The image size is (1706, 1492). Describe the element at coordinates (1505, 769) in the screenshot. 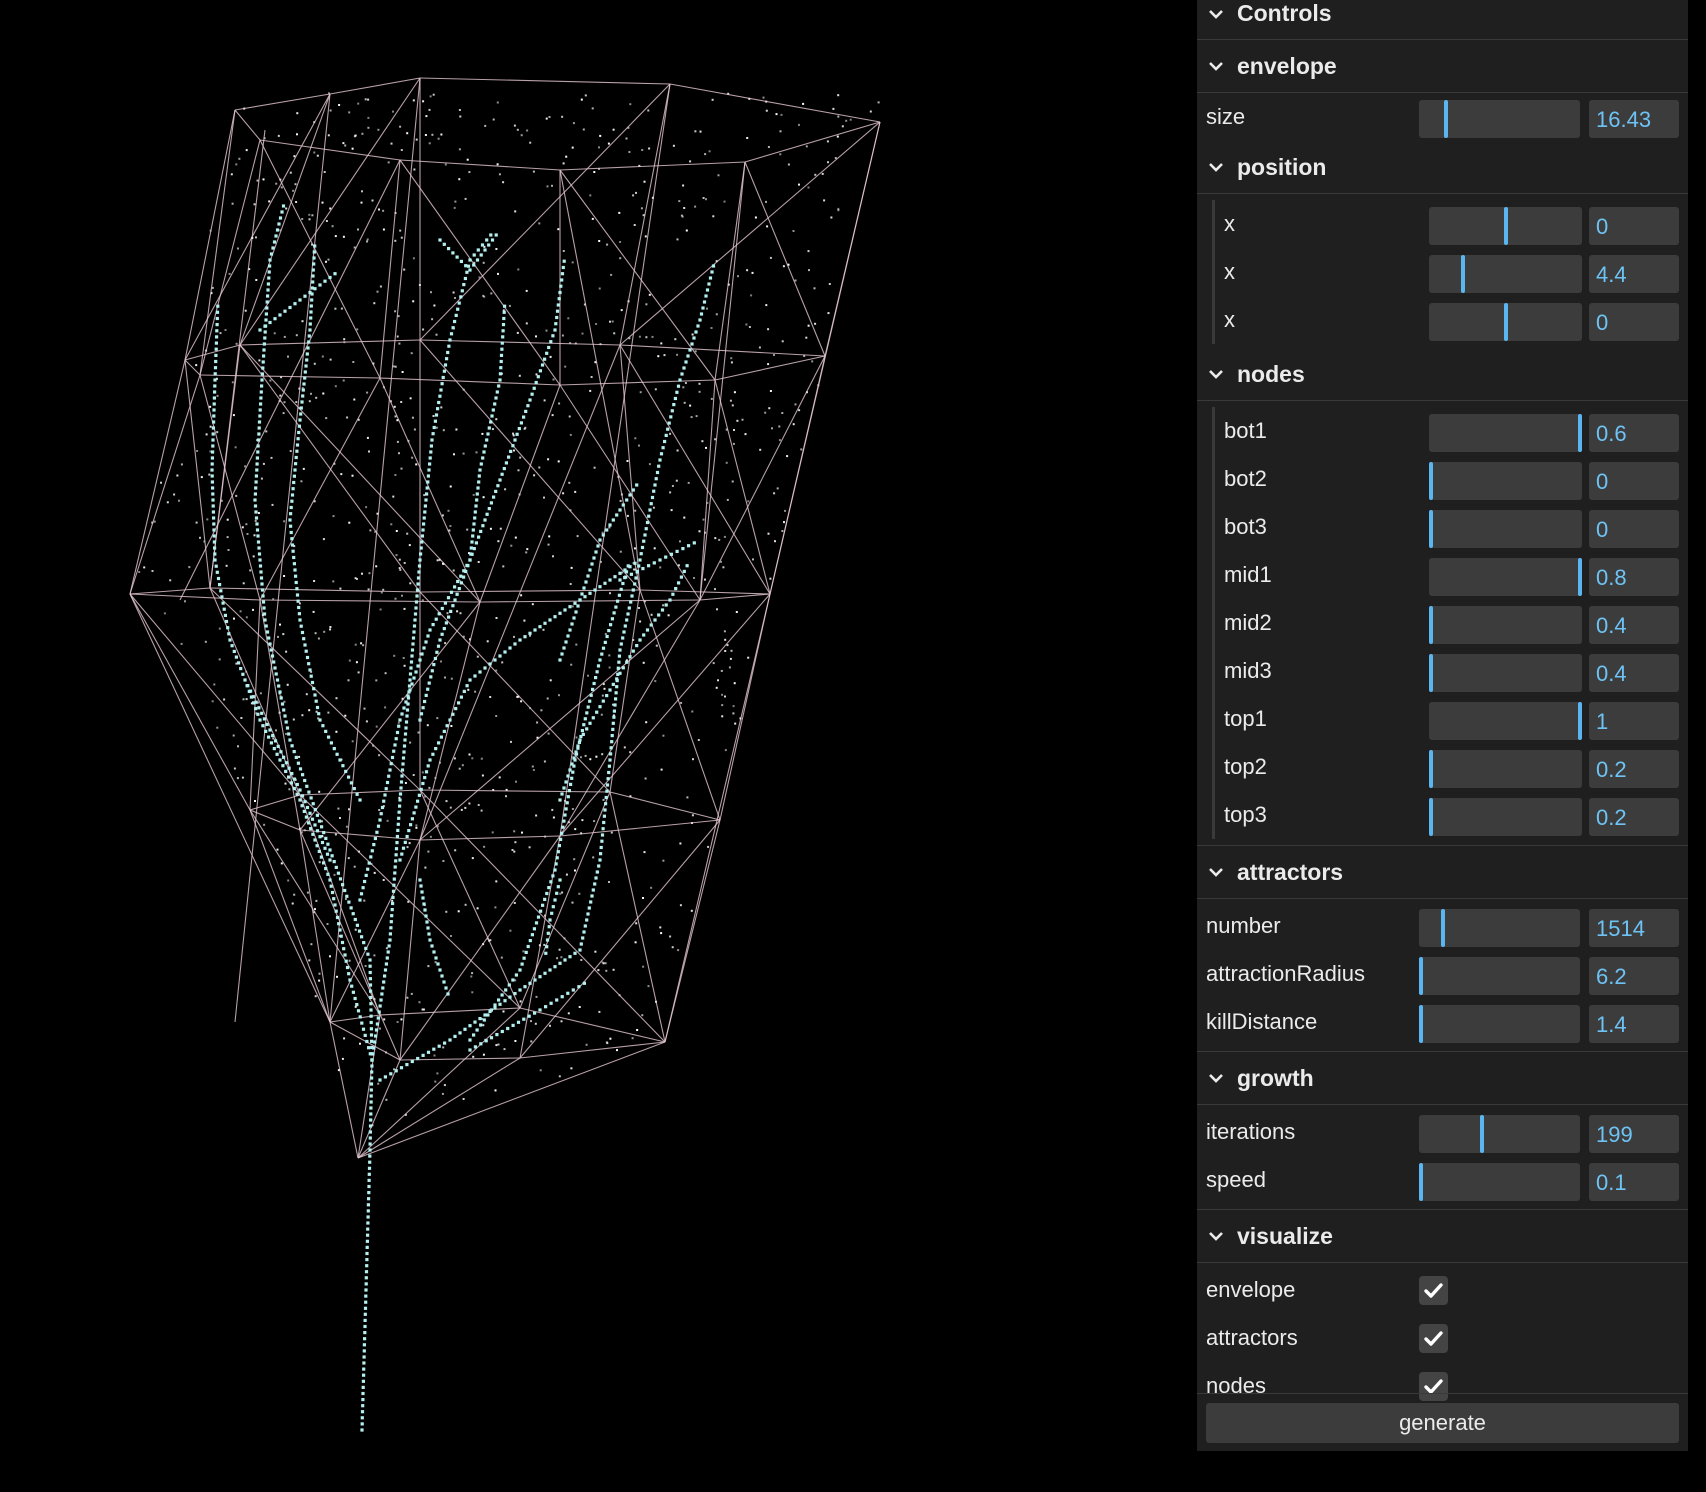

I see `top2-slider` at that location.